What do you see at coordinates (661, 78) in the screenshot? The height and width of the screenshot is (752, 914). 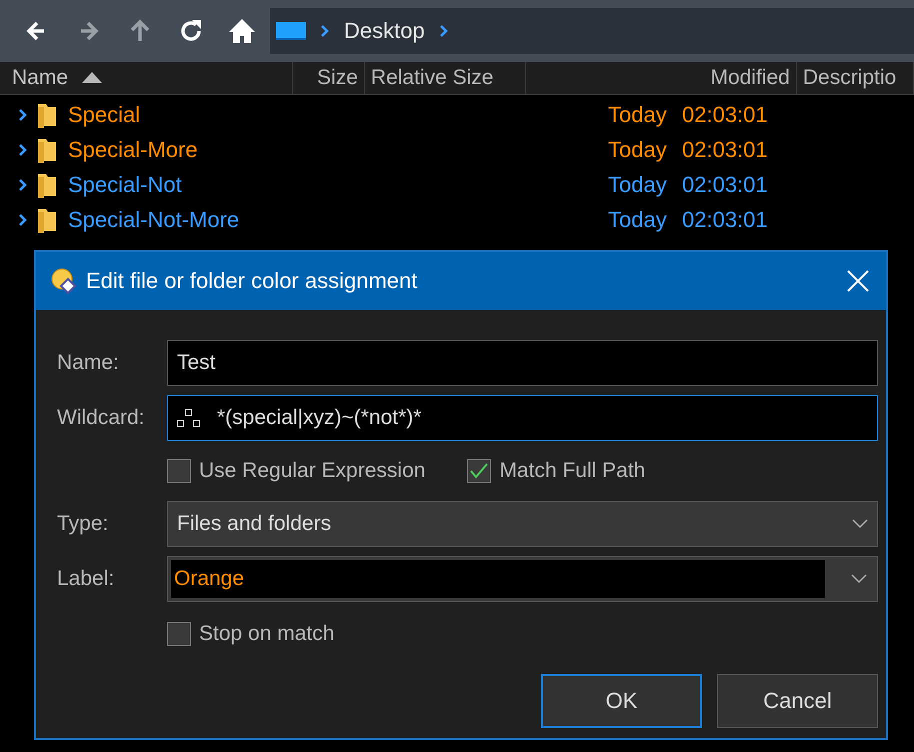 I see `column-header: Modified` at bounding box center [661, 78].